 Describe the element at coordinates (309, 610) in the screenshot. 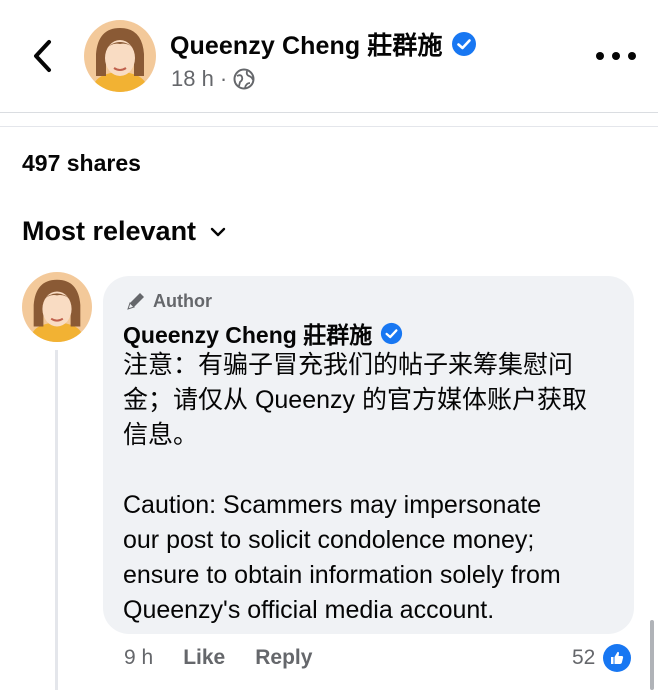

I see `comment-line: Queenzy's official media account.` at that location.